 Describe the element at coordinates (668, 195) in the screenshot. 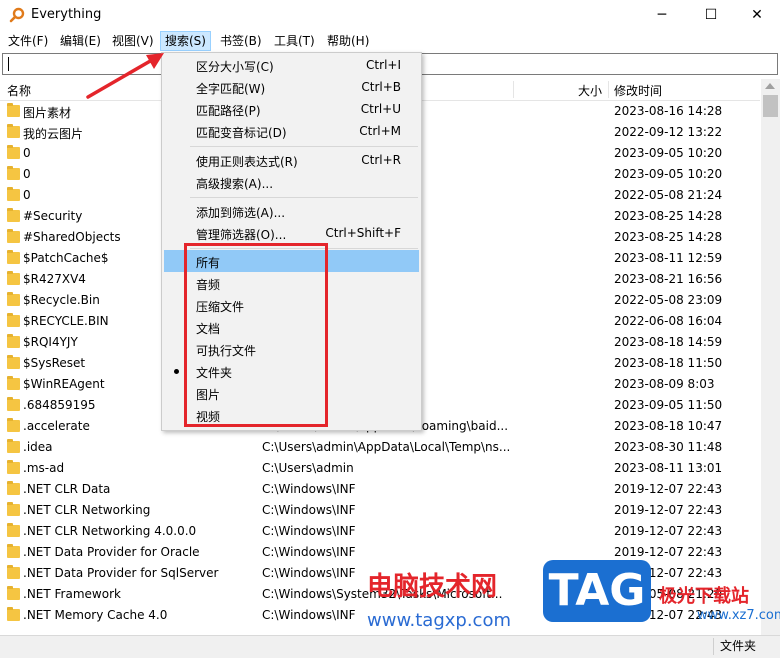

I see `row-modified: 2022-05-08 21:24` at that location.